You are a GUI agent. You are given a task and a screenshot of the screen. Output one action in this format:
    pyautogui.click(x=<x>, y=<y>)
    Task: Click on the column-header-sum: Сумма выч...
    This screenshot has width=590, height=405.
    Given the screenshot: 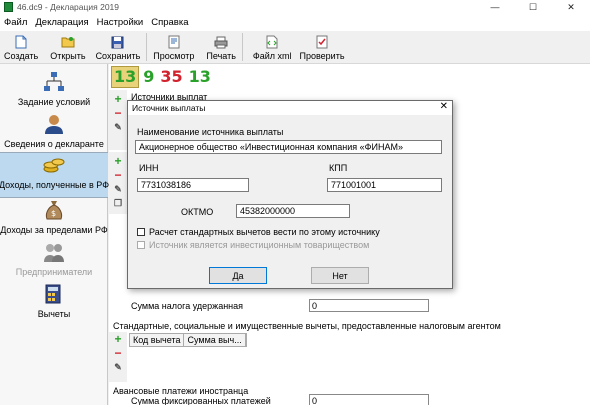 What is the action you would take?
    pyautogui.click(x=215, y=340)
    